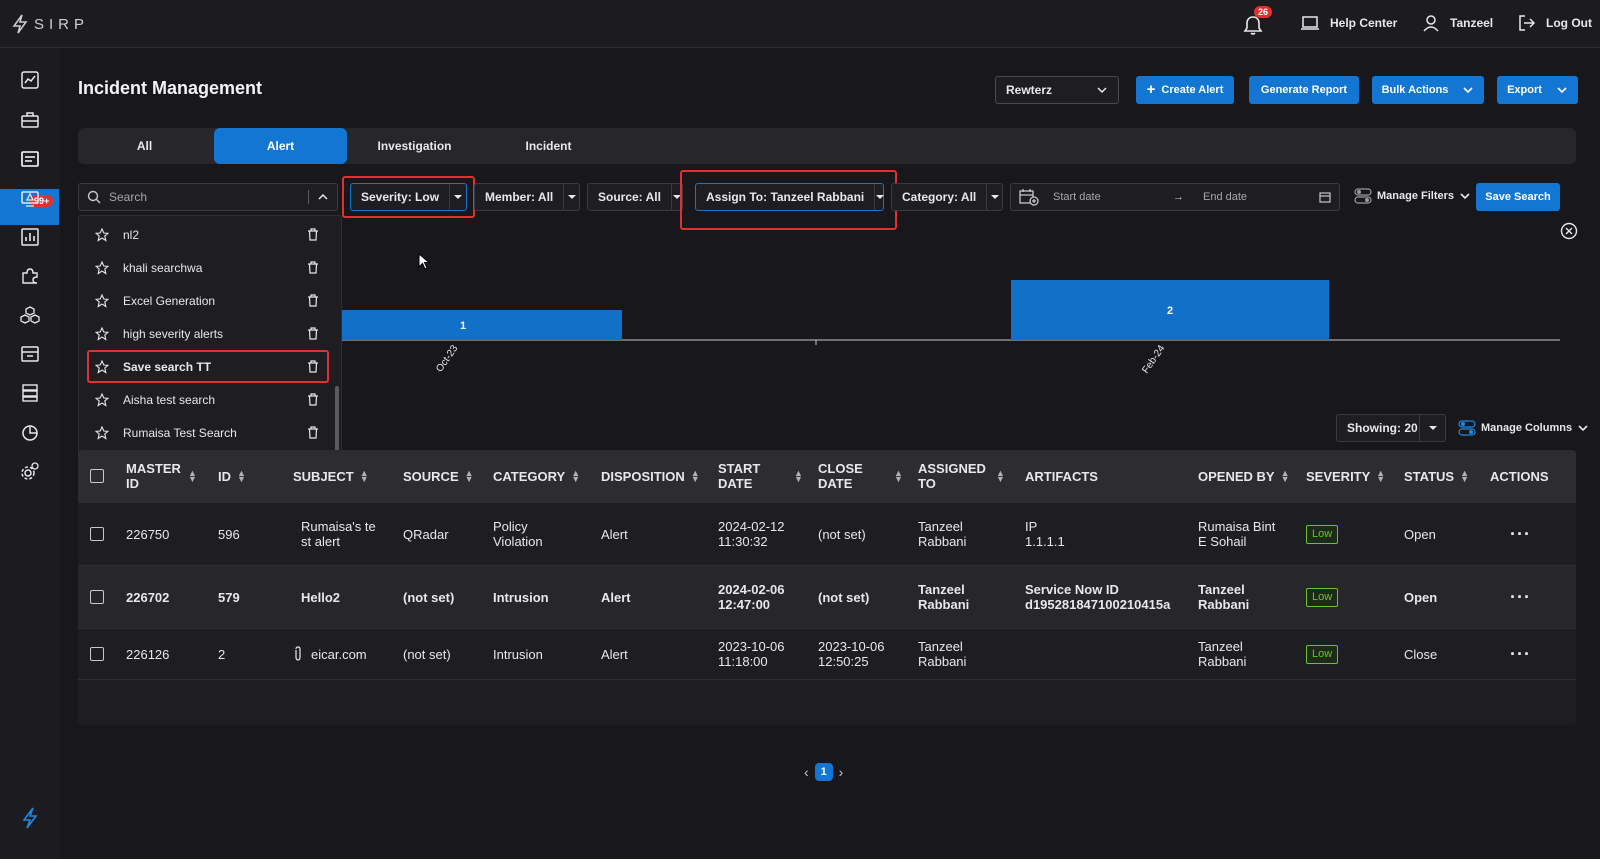  Describe the element at coordinates (30, 237) in the screenshot. I see `analytics-icon` at that location.